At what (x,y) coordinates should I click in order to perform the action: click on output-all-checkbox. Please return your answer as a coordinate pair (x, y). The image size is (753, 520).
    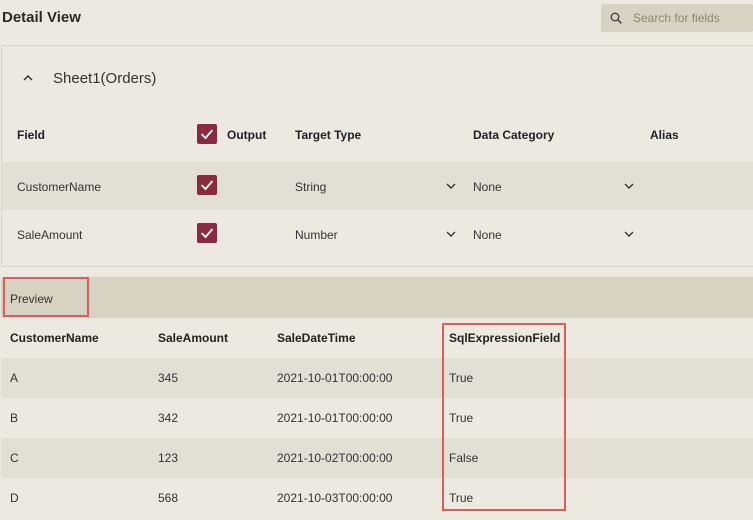
    Looking at the image, I should click on (207, 134).